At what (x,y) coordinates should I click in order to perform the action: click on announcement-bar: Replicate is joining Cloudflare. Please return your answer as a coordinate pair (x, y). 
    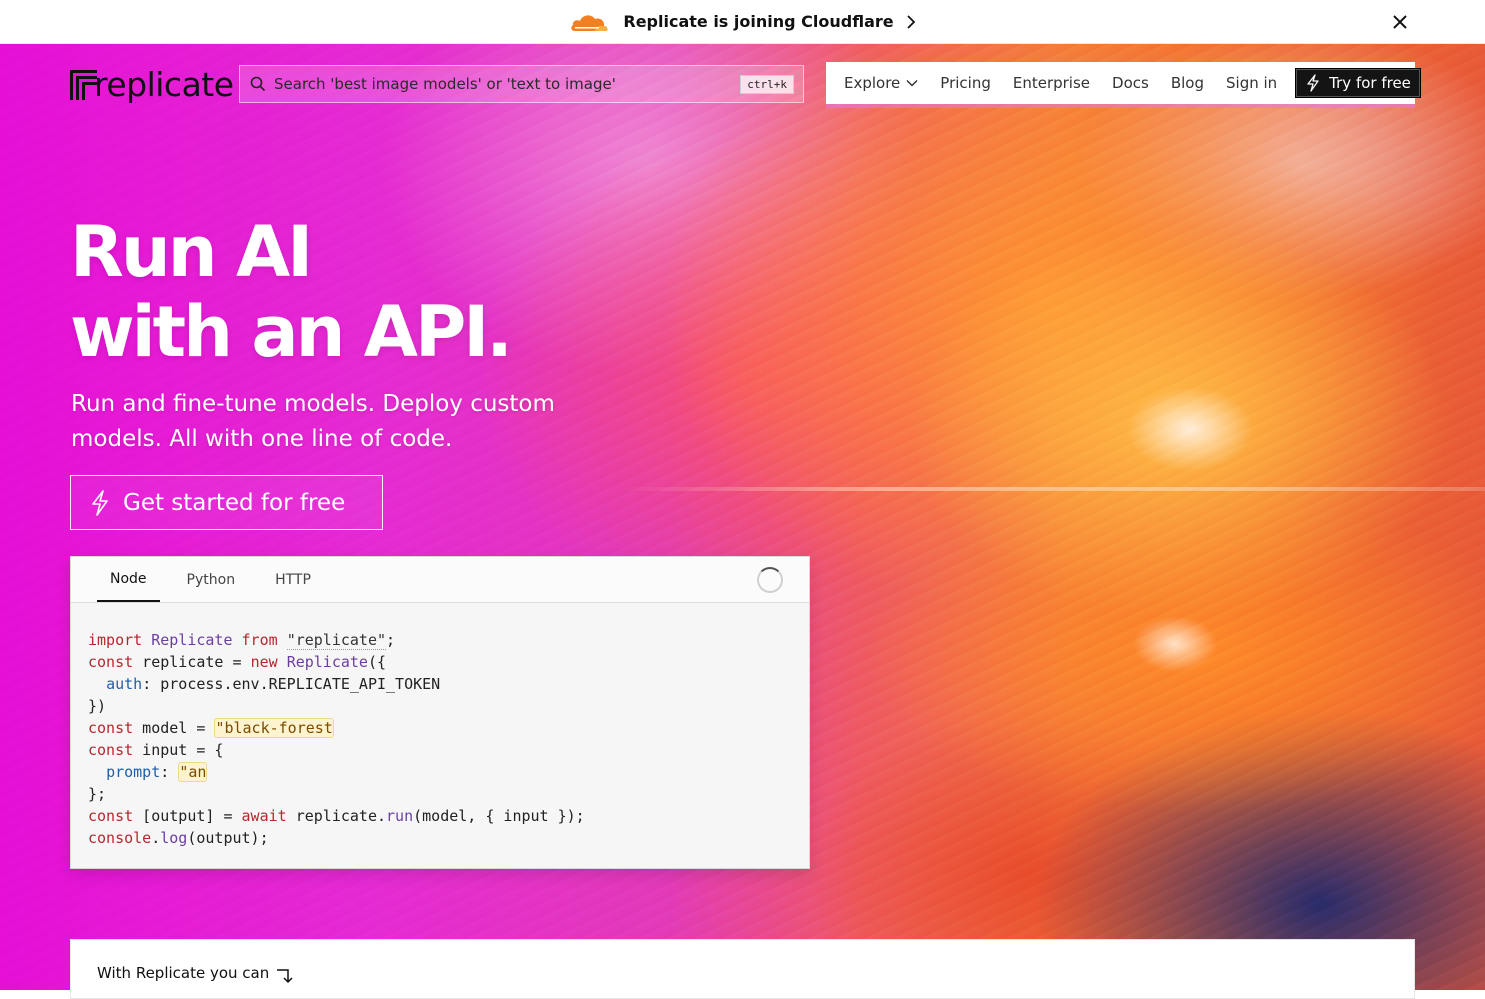
    Looking at the image, I should click on (742, 22).